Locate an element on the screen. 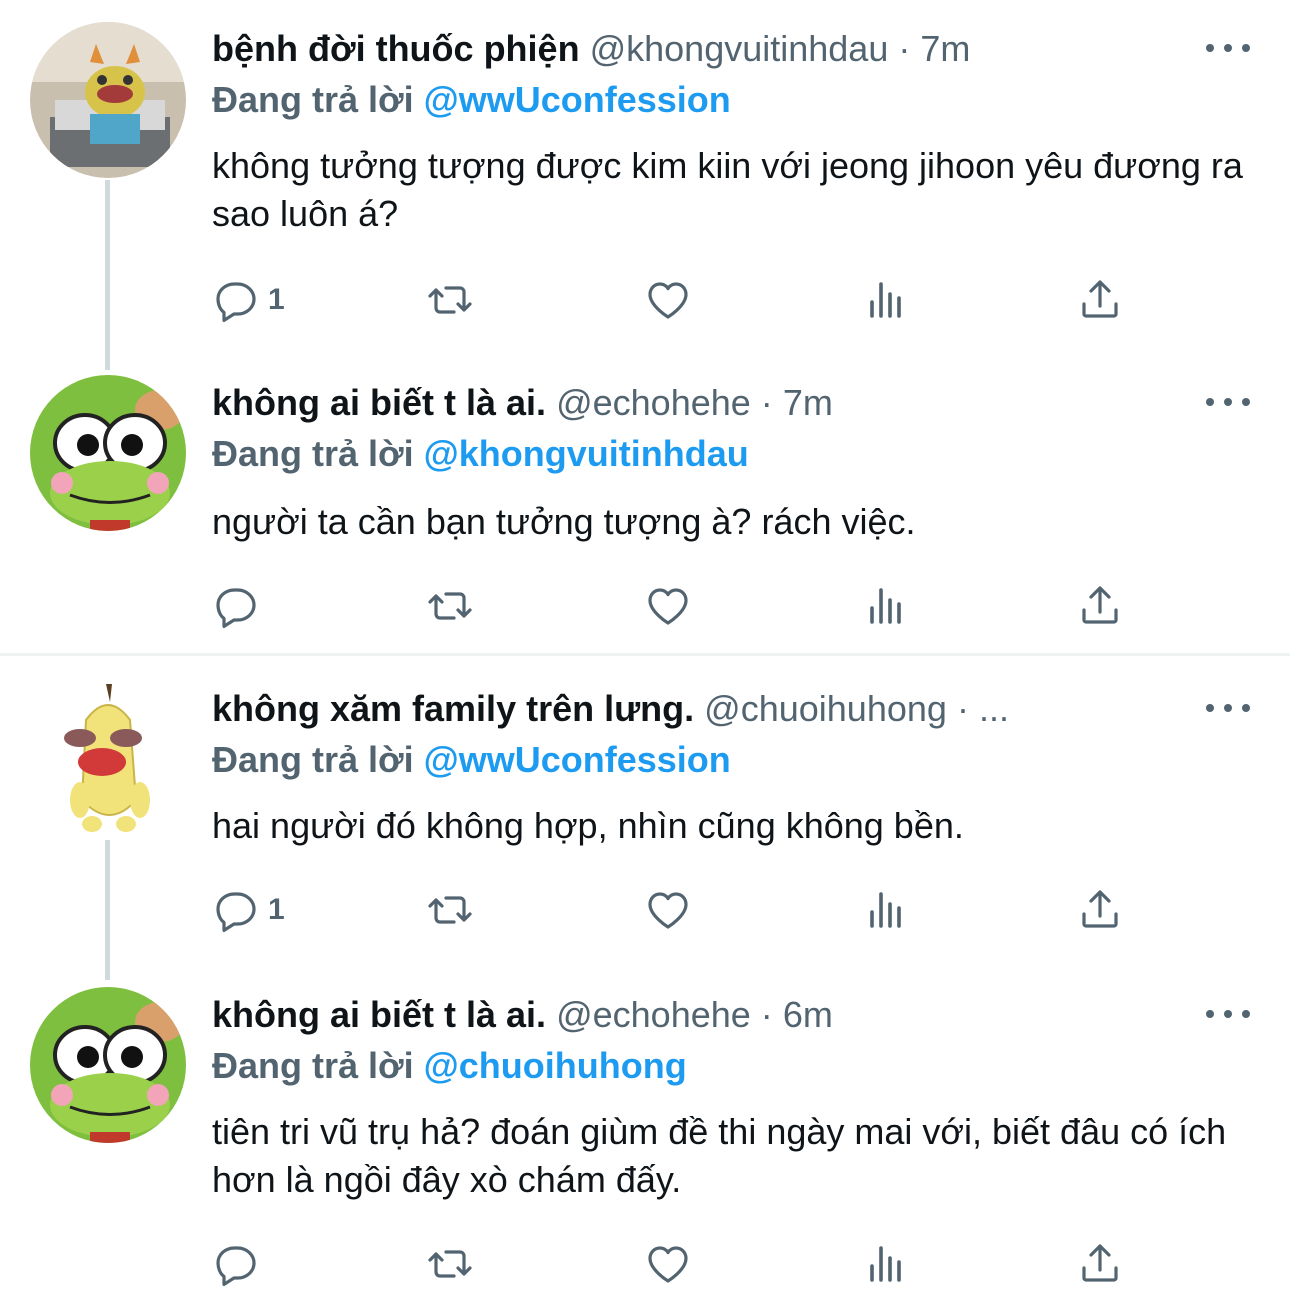  reply-context: Đang trả lời @khongvuitinhdau is located at coordinates (480, 454).